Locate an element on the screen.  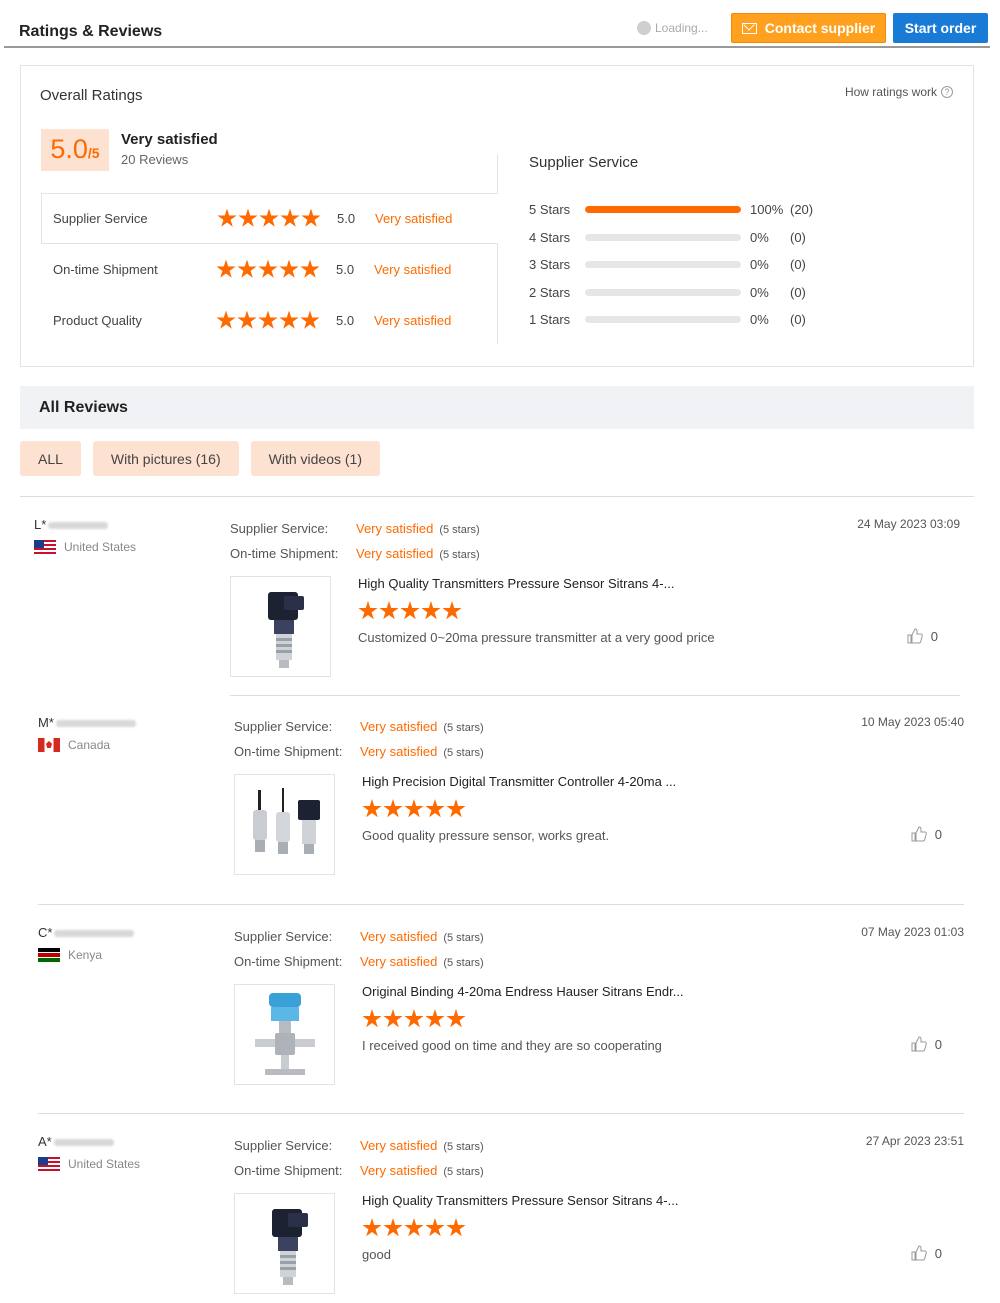
distribution-percent: 100% is located at coordinates (767, 210).